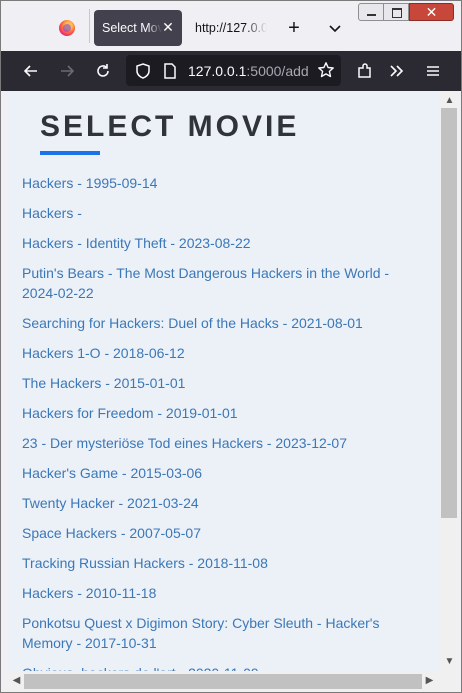 The image size is (462, 693). Describe the element at coordinates (294, 28) in the screenshot. I see `new-tab-button: +` at that location.